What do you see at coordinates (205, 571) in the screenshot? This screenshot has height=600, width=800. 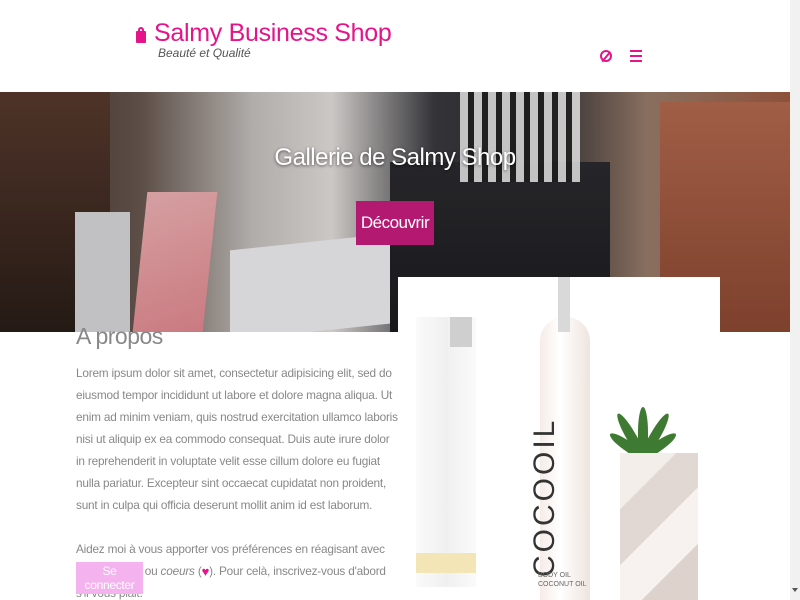 I see `heart-icon: ♥` at bounding box center [205, 571].